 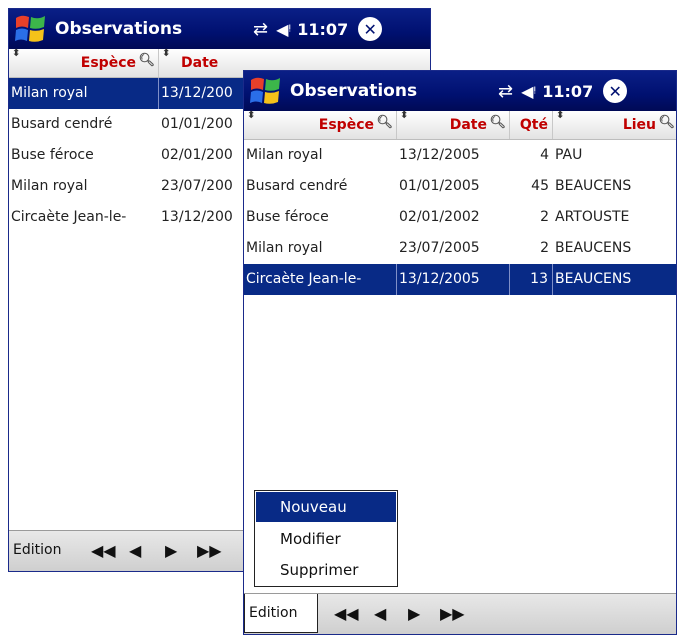 I want to click on list-header: ⬍ Espèce 🔍︎ ⬍ Date 🔍︎ Qté ⬍ Lieu 🔍︎, so click(x=460, y=125).